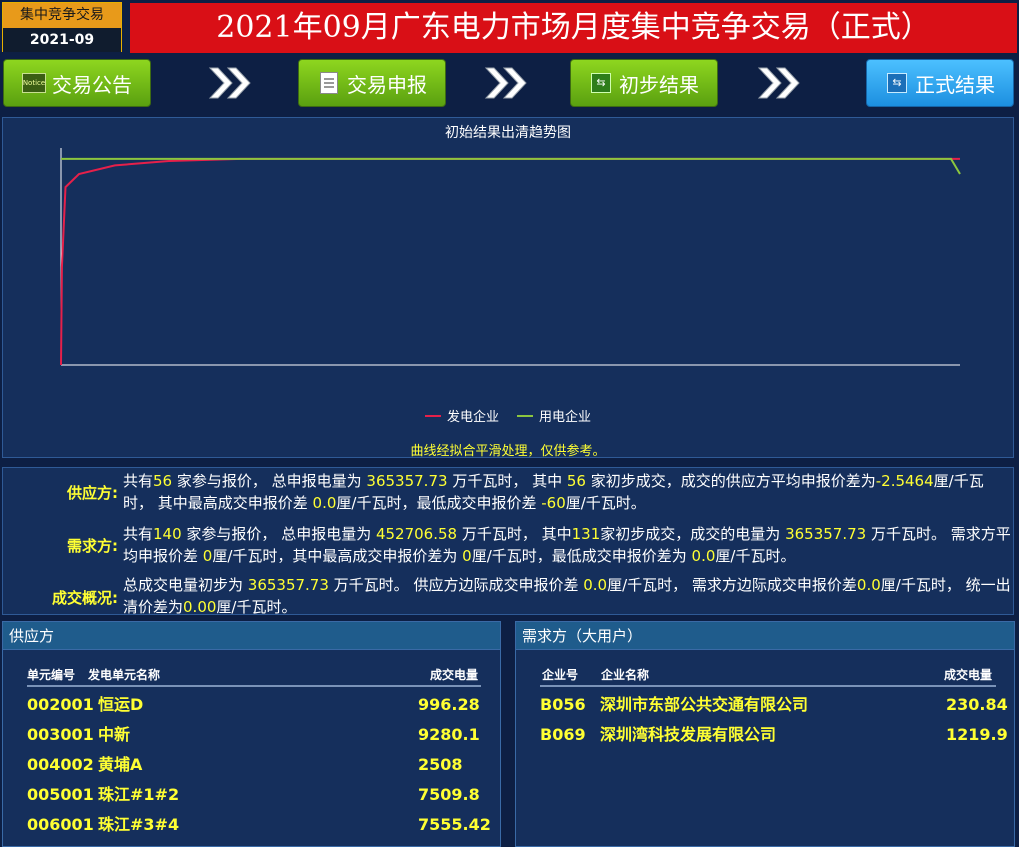 This screenshot has width=1019, height=847. I want to click on step-label: 交易公告, so click(92, 84).